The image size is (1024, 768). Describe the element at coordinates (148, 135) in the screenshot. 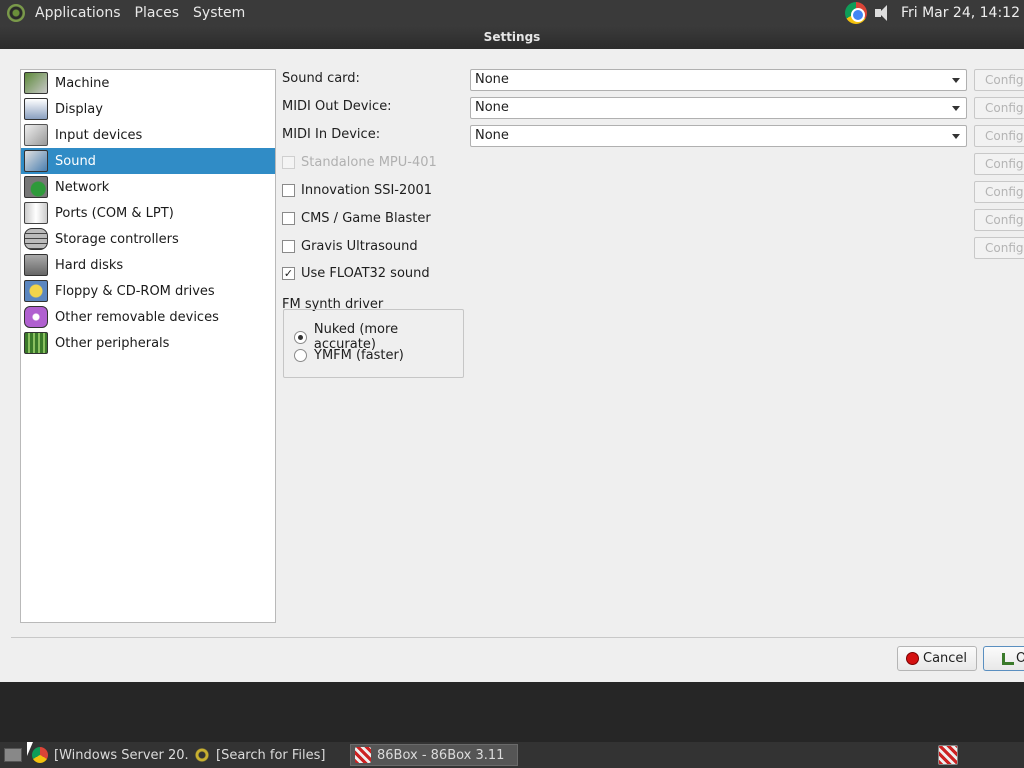

I see `category-input-devices: Input devices` at that location.